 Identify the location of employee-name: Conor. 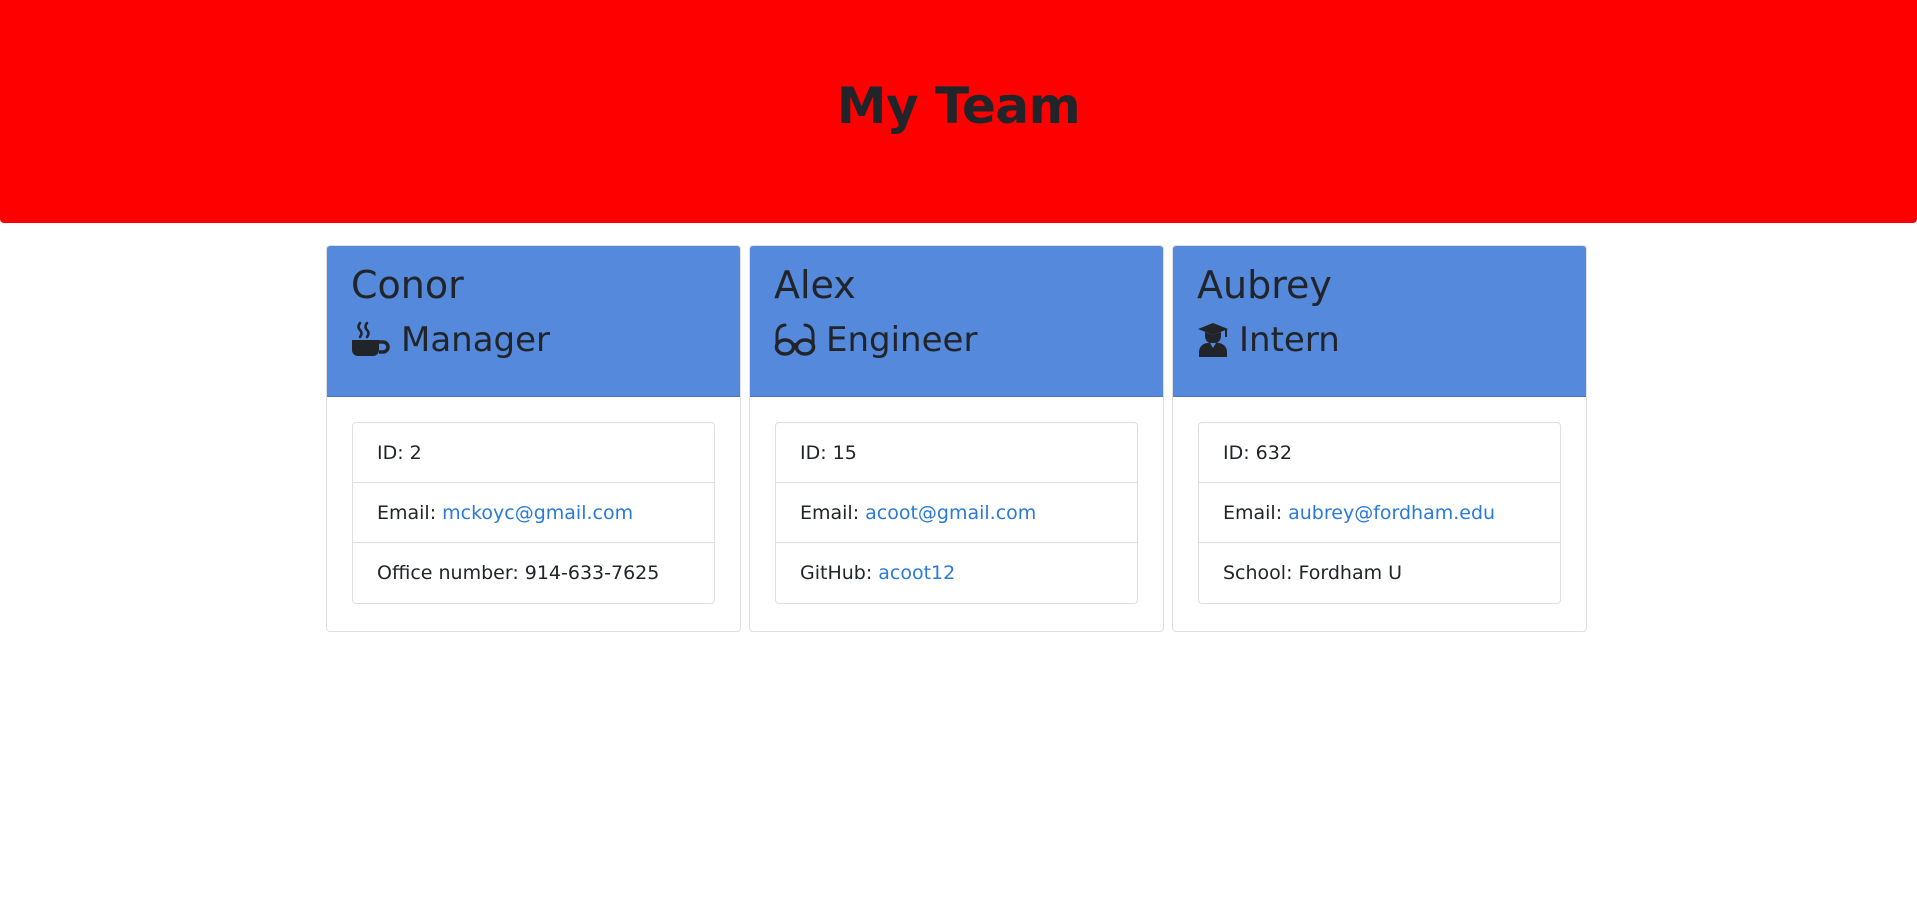
(407, 285).